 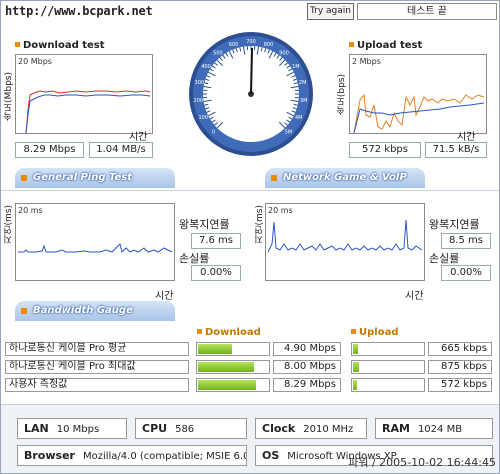 I want to click on download-graph: 20 Mbps, so click(x=84, y=94).